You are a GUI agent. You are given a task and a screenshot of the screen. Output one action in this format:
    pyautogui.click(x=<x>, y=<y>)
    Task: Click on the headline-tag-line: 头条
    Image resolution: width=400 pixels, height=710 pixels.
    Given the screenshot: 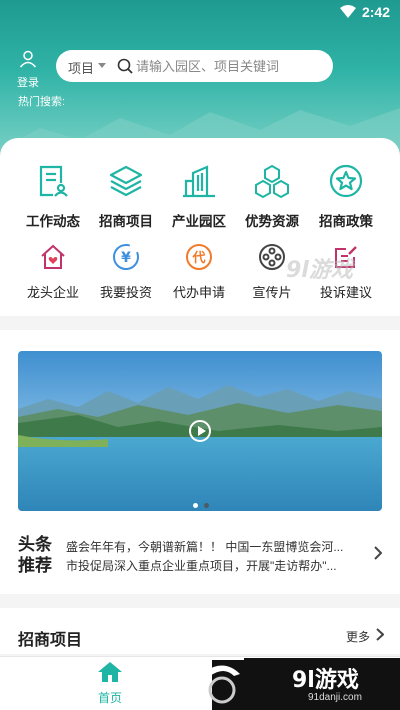 What is the action you would take?
    pyautogui.click(x=35, y=544)
    